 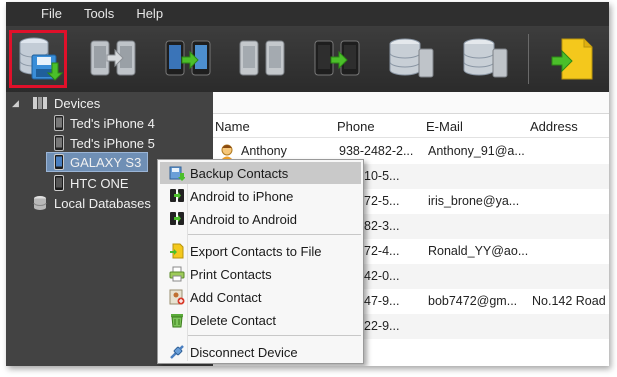 I want to click on menu-item-delete-contact: Delete Contact, so click(x=260, y=320).